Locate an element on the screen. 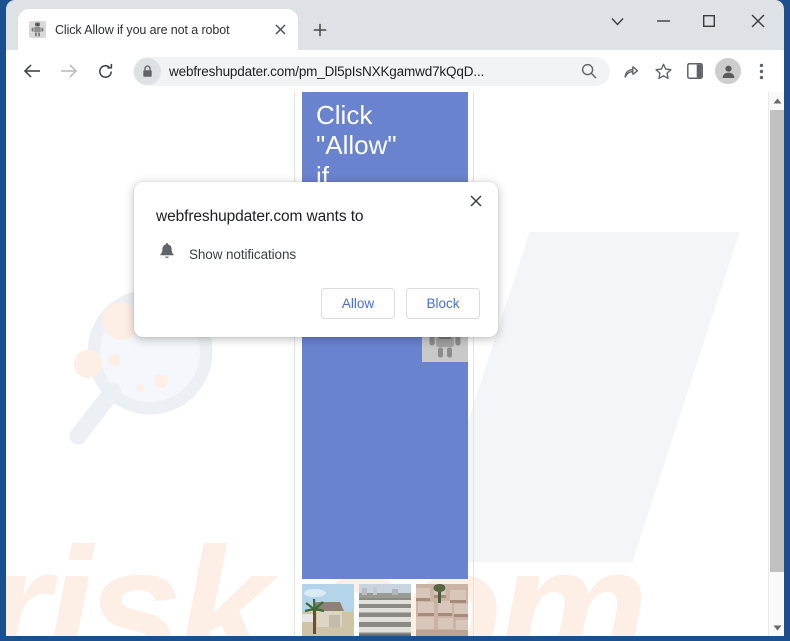 Image resolution: width=790 pixels, height=641 pixels. image-house-with-palm-tree is located at coordinates (328, 610).